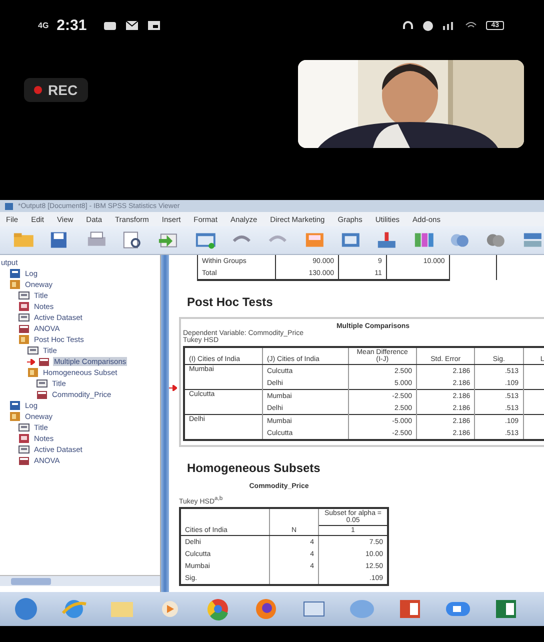 The height and width of the screenshot is (642, 544). Describe the element at coordinates (418, 273) in the screenshot. I see `table-cell` at that location.